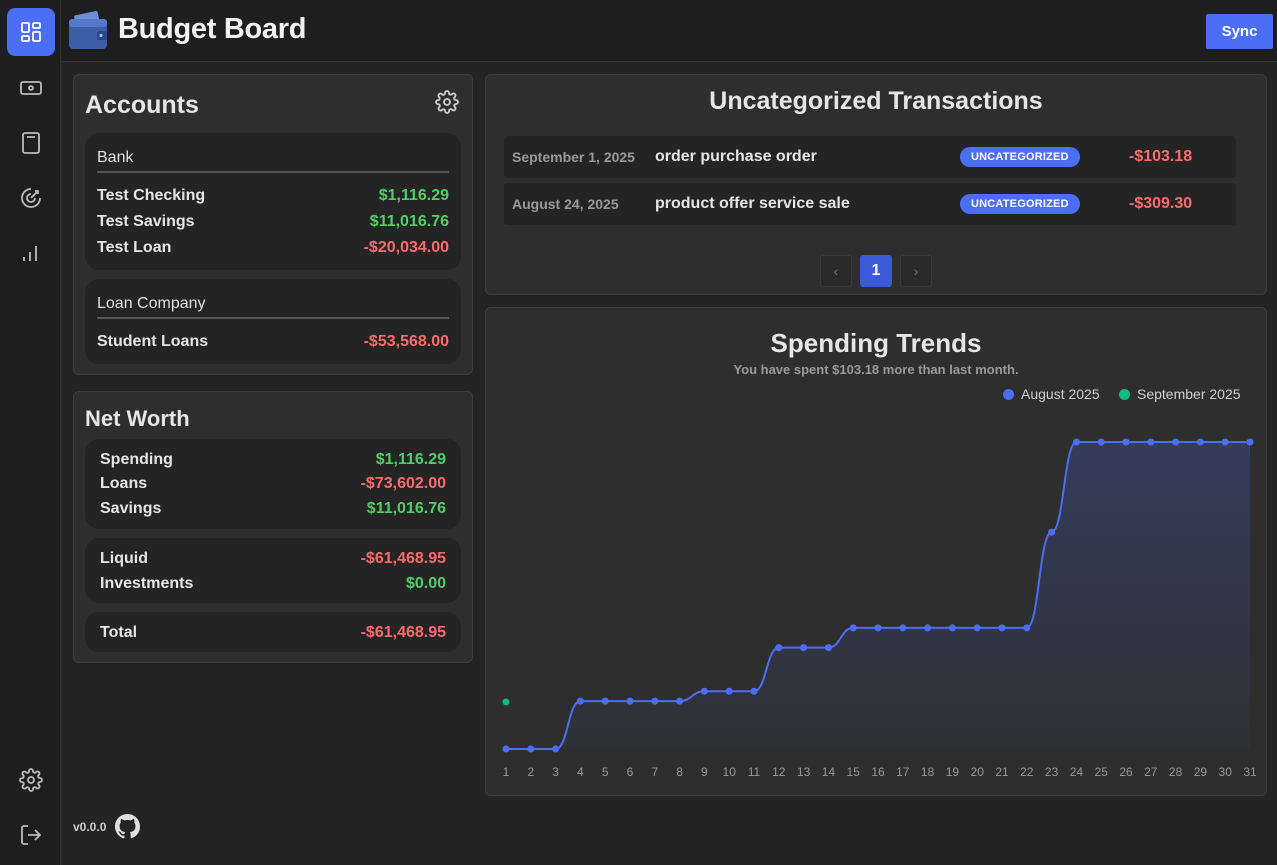 The image size is (1277, 865). I want to click on chevron-left-icon: ‹, so click(836, 271).